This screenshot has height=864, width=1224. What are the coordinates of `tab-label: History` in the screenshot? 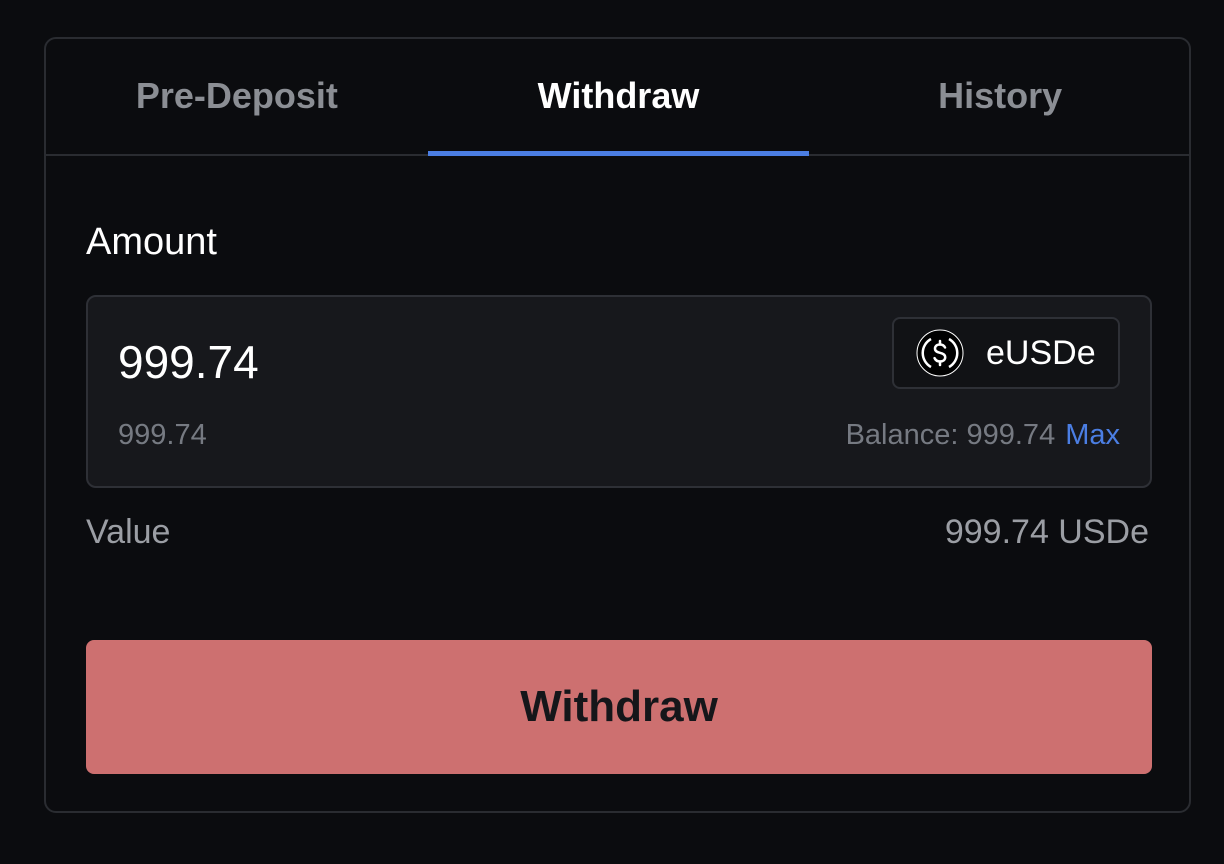 It's located at (1000, 95).